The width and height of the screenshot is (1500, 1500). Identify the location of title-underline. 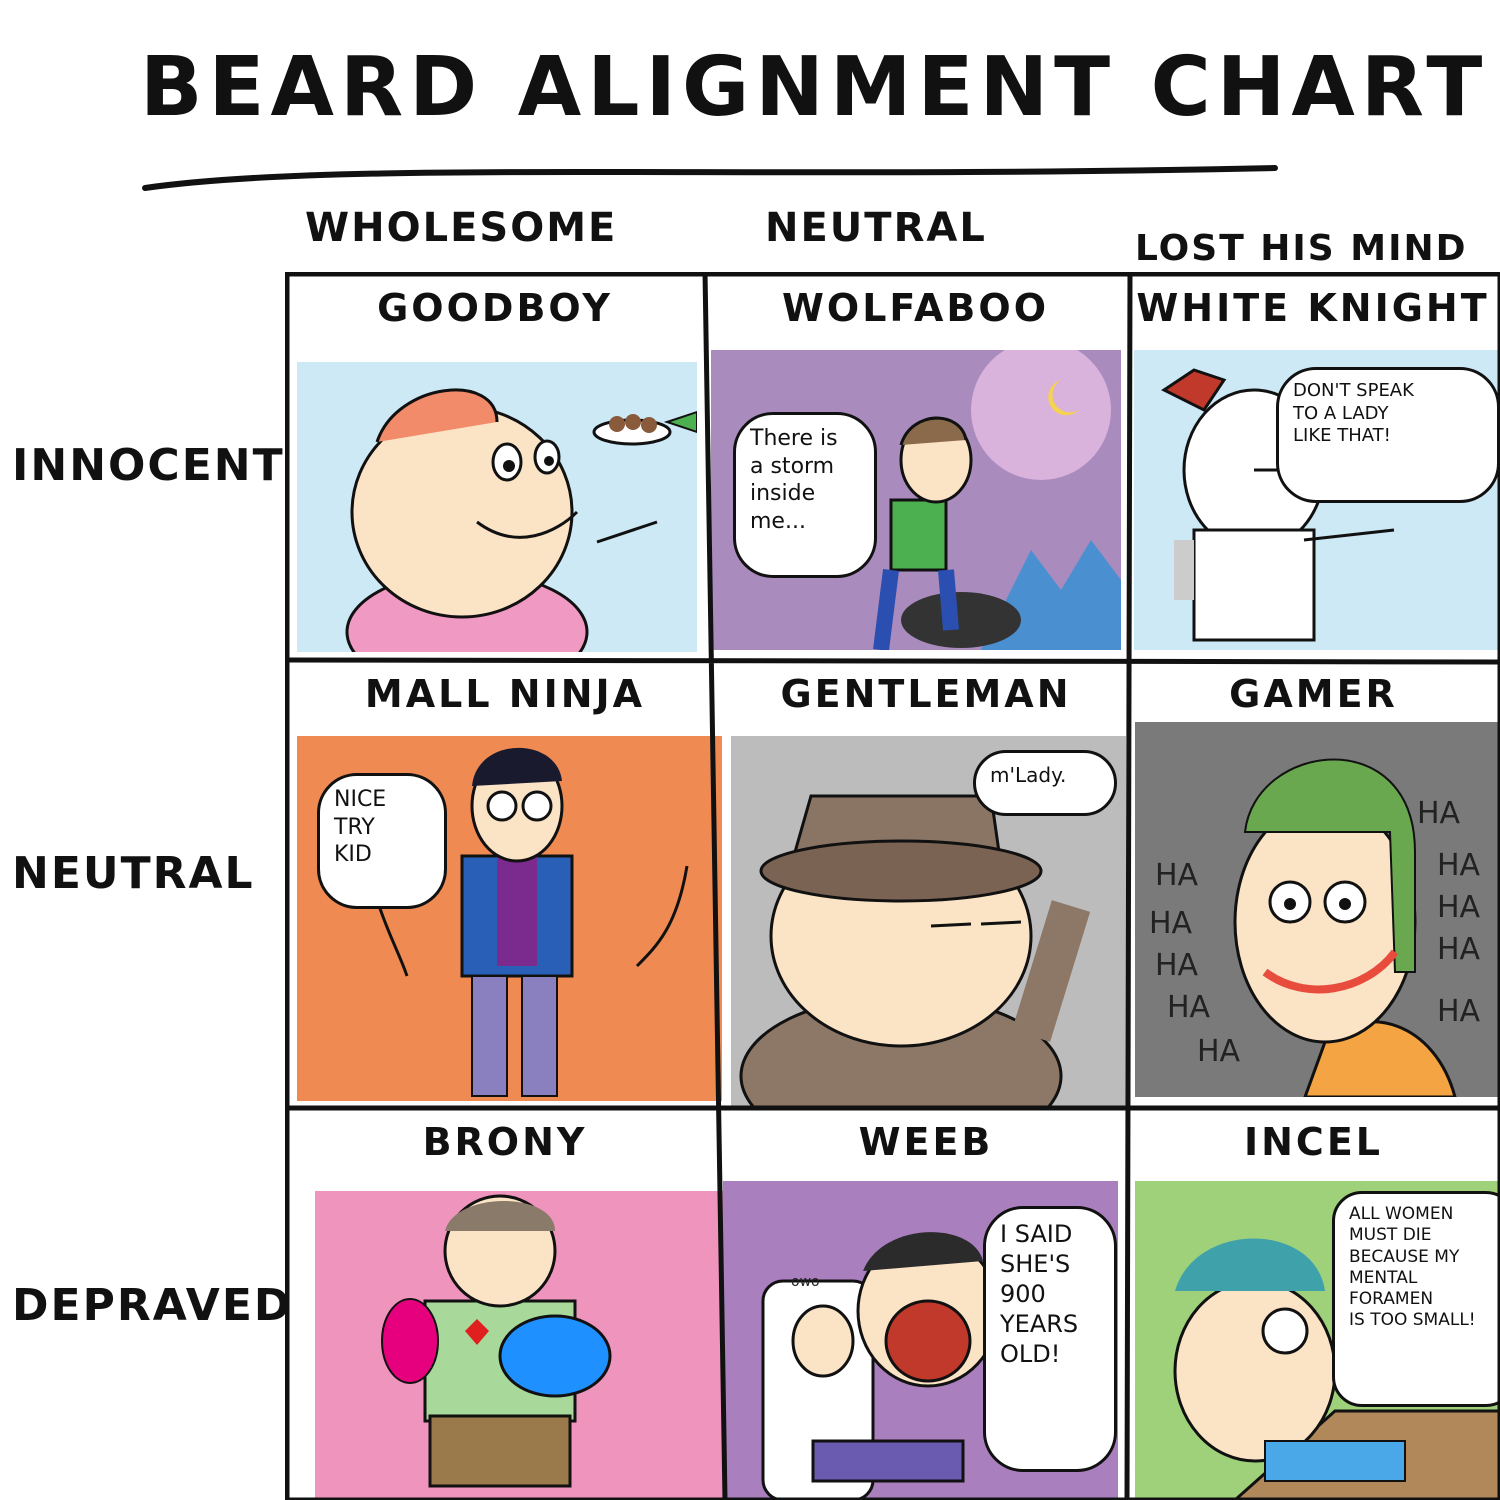
(710, 178).